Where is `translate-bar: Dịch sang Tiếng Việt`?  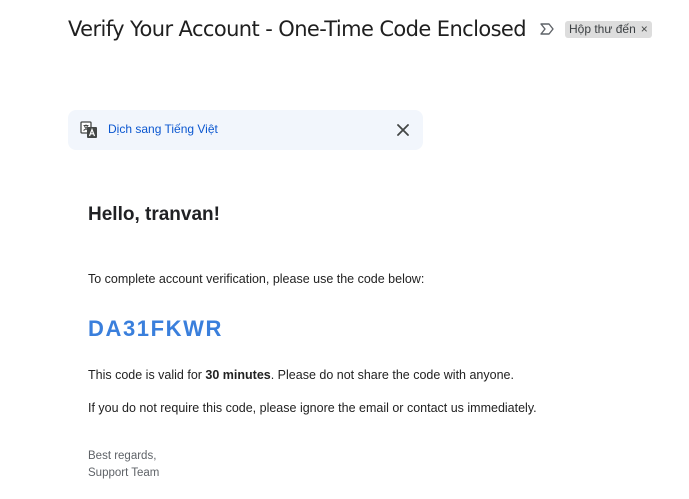
translate-bar: Dịch sang Tiếng Việt is located at coordinates (245, 130).